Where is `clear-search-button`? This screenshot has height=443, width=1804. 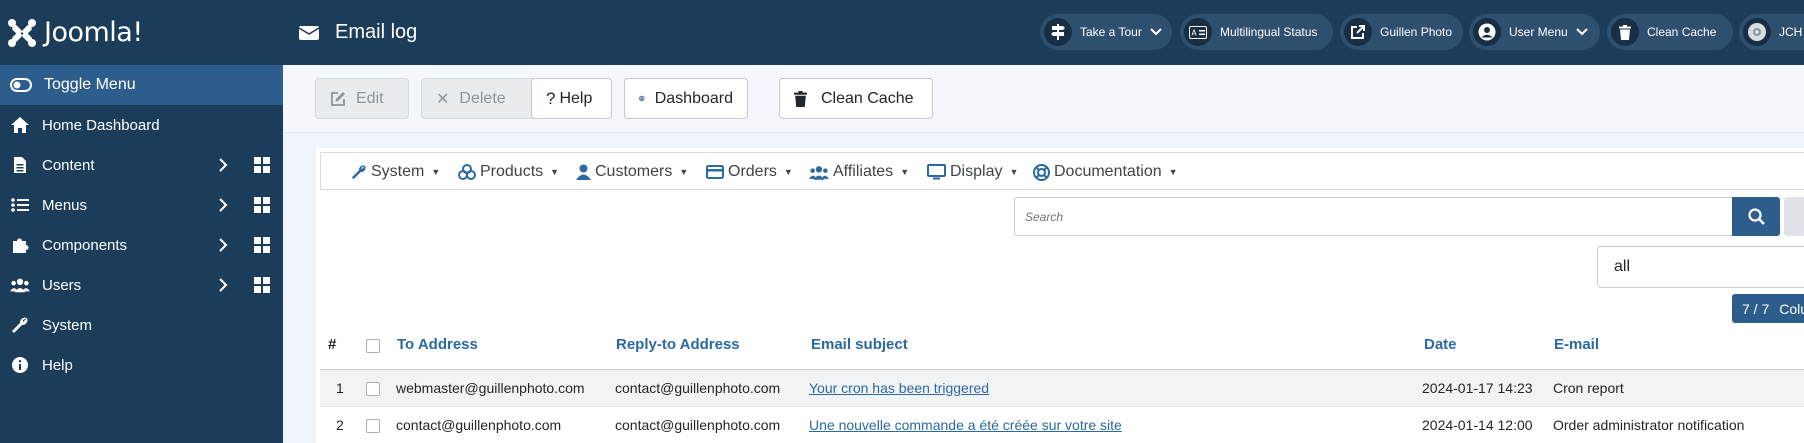
clear-search-button is located at coordinates (1794, 216).